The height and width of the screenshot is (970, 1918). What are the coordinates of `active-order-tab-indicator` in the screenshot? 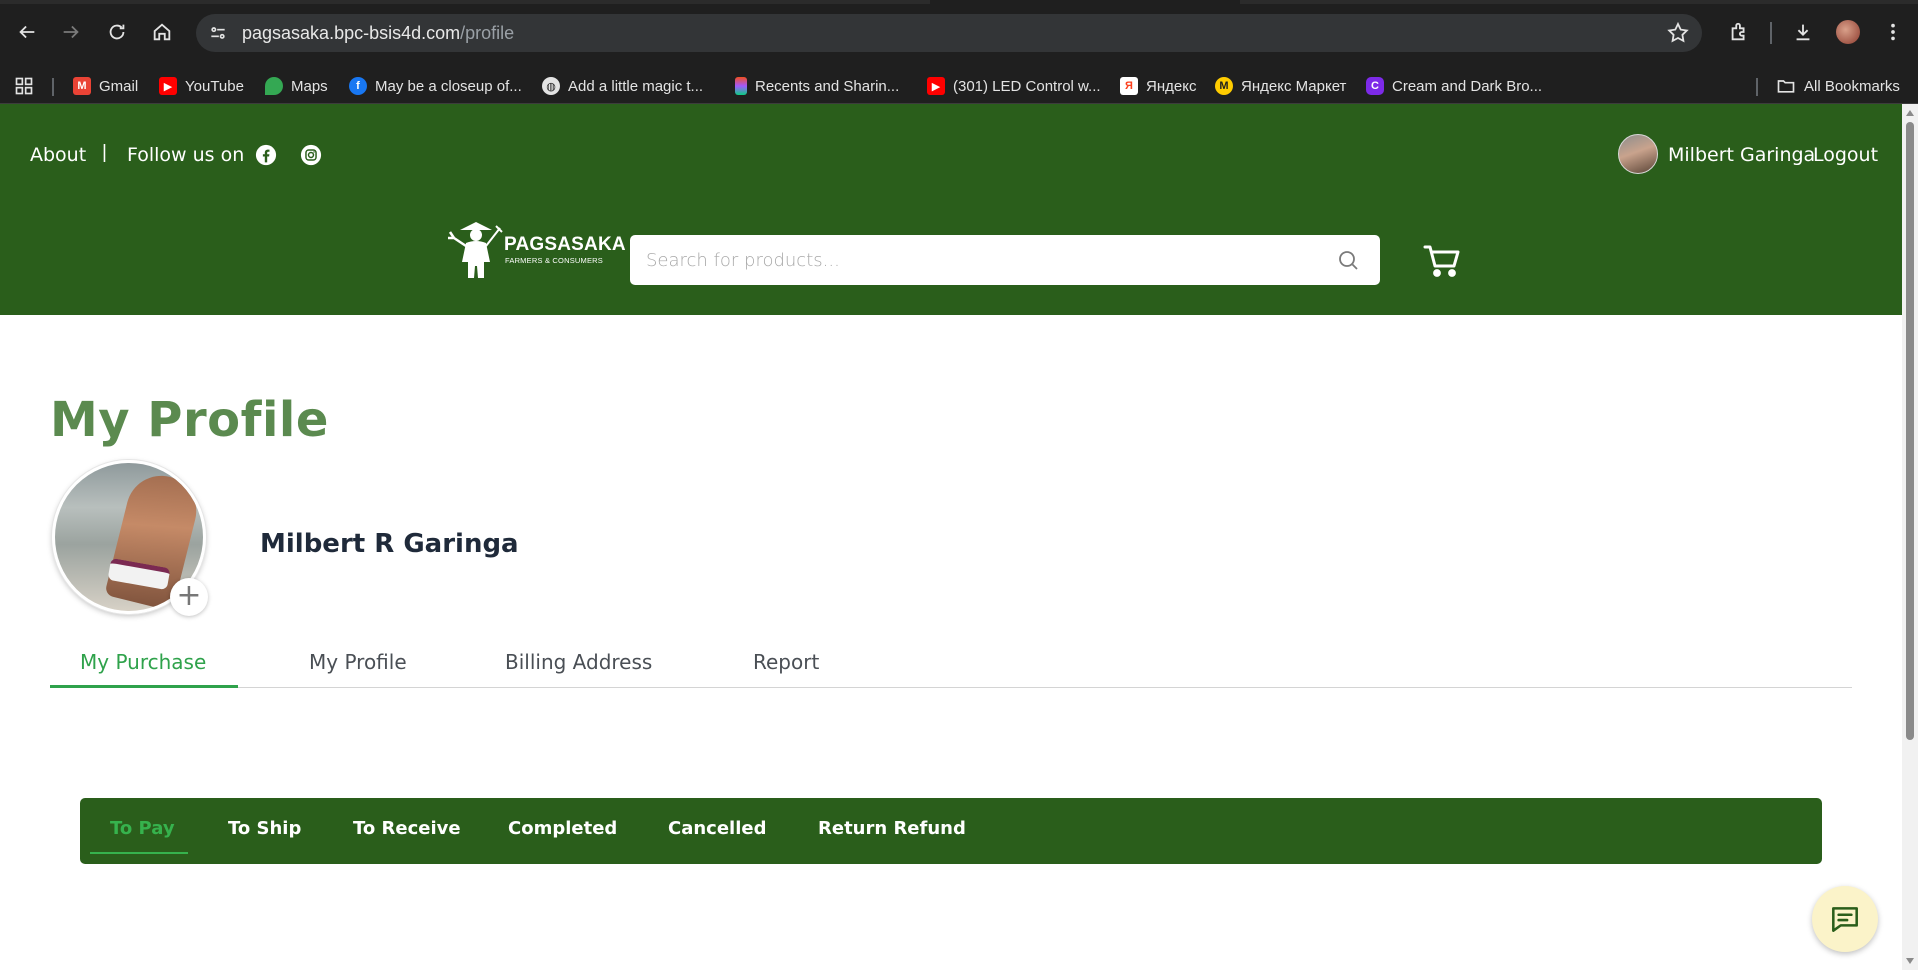 It's located at (139, 853).